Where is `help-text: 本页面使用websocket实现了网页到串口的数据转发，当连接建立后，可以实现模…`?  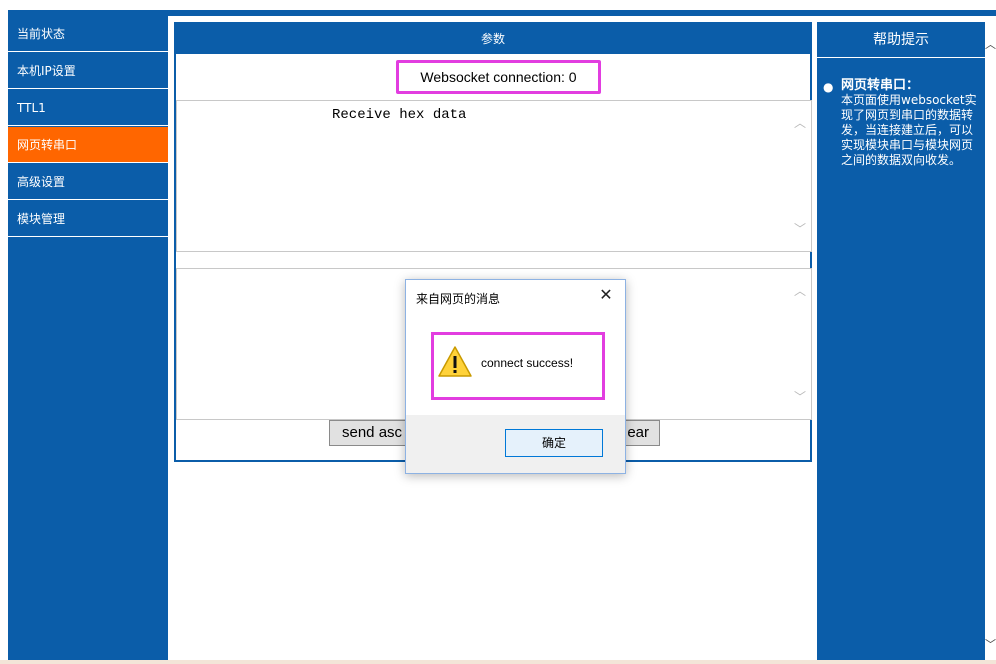 help-text: 本页面使用websocket实现了网页到串口的数据转发，当连接建立后，可以实现模… is located at coordinates (909, 130).